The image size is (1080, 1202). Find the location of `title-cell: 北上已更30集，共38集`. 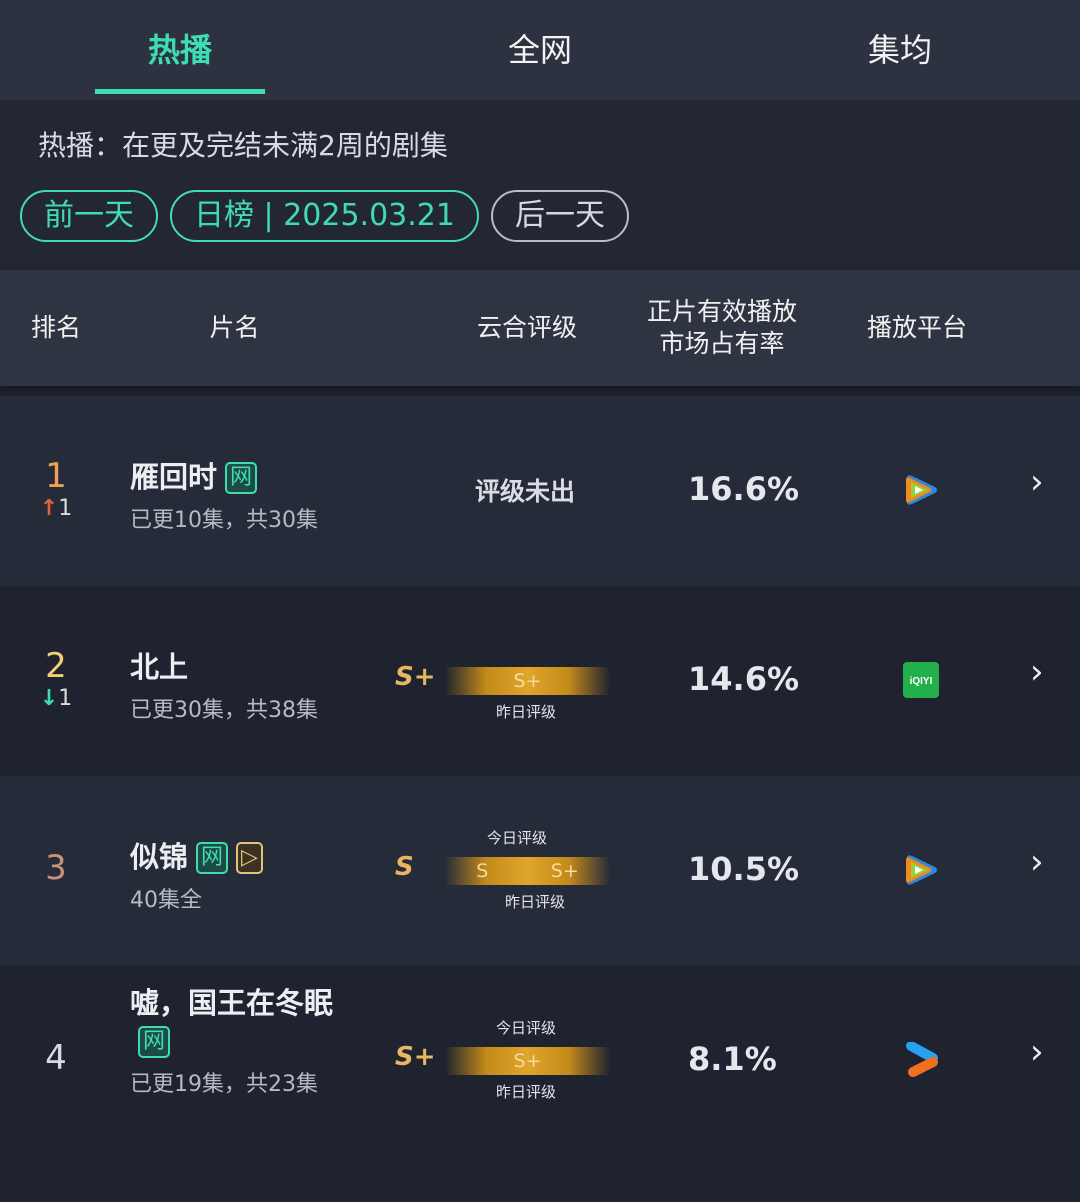

title-cell: 北上已更30集，共38集 is located at coordinates (245, 686).